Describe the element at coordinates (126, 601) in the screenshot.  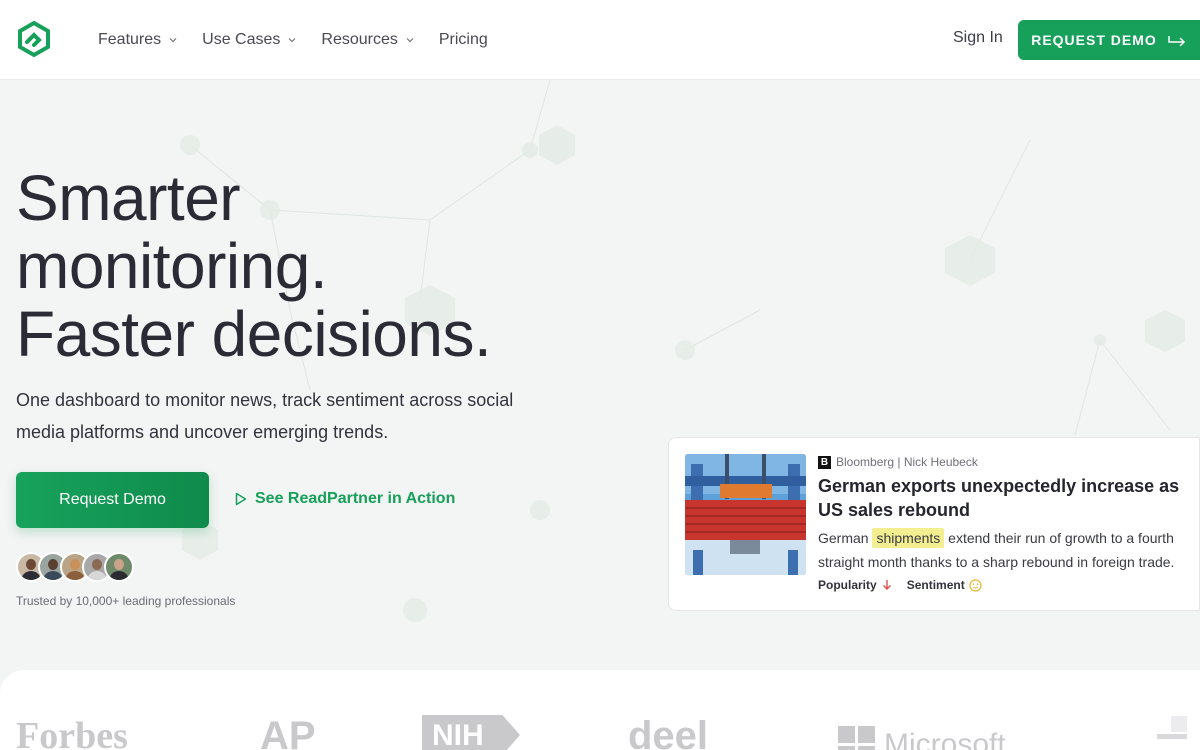
I see `trusted-by-text: Trusted by 10,000+ leading professionals` at that location.